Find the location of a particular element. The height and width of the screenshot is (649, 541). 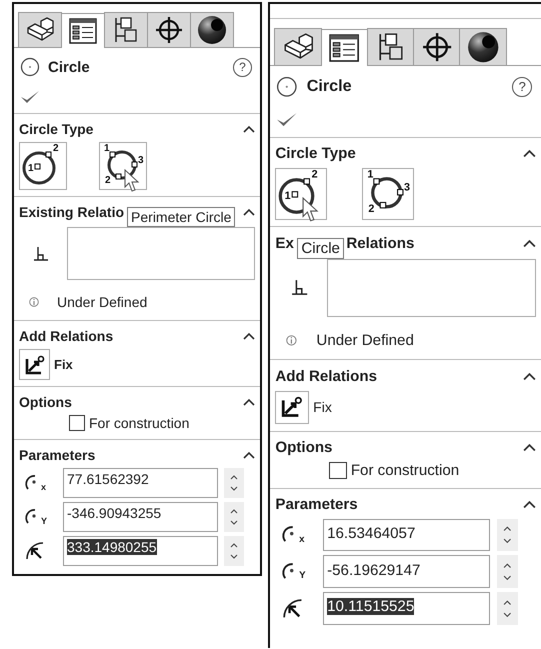

input-field: -346.90943255 is located at coordinates (140, 517).